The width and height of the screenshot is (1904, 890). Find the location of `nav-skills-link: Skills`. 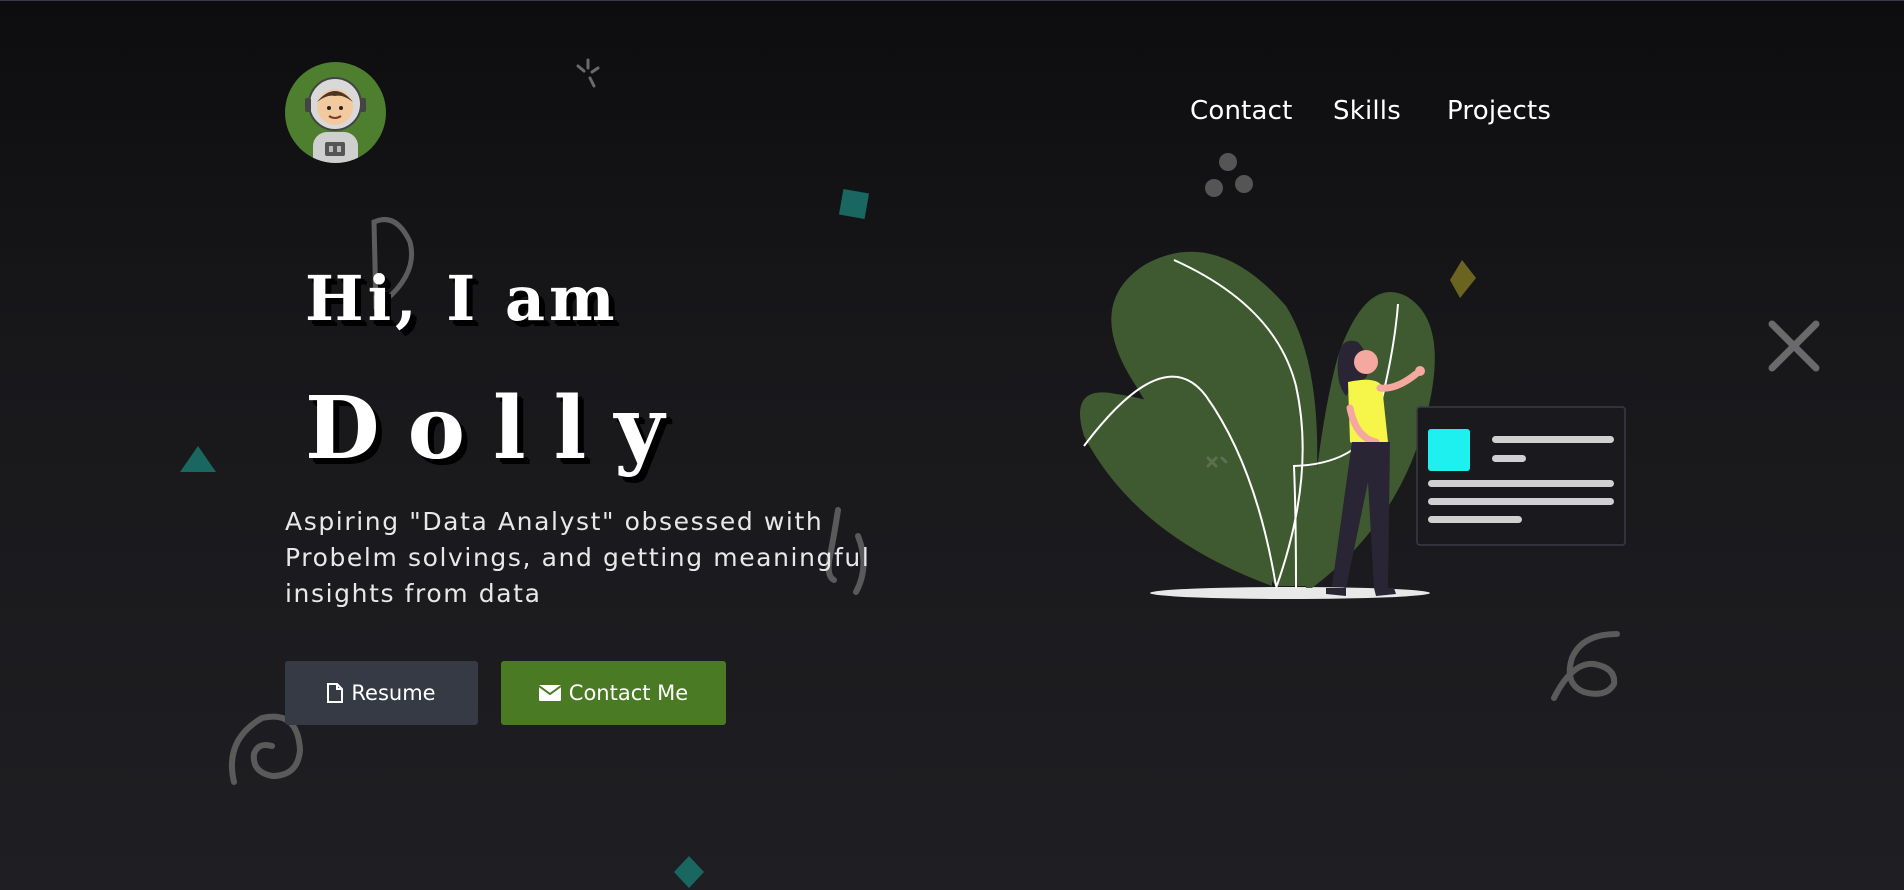

nav-skills-link: Skills is located at coordinates (1367, 111).